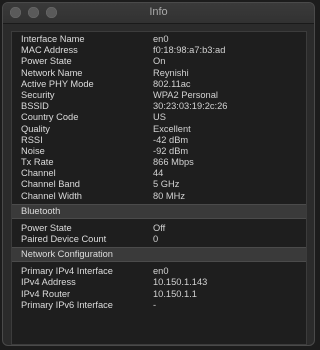 This screenshot has height=350, width=320. I want to click on window-title: Info, so click(158, 12).